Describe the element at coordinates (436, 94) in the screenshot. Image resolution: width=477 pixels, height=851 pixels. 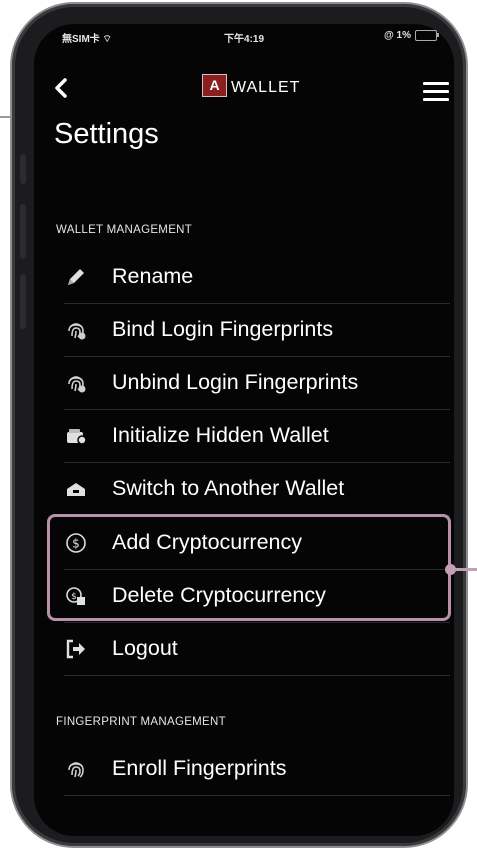
I see `hamburger-menu-icon` at that location.